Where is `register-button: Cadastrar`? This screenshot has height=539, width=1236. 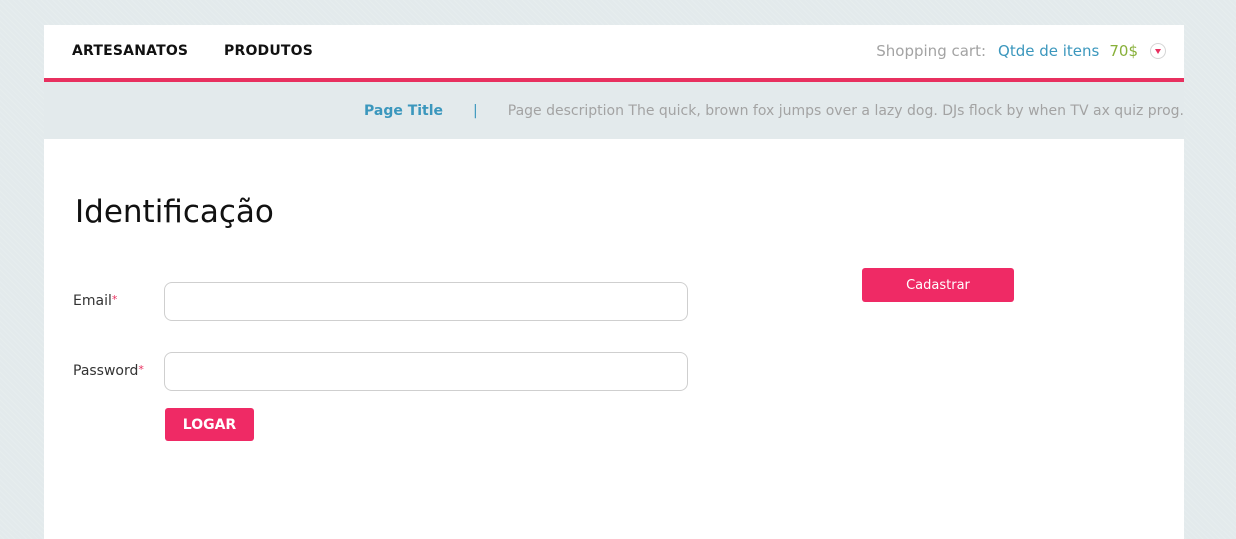 register-button: Cadastrar is located at coordinates (938, 285).